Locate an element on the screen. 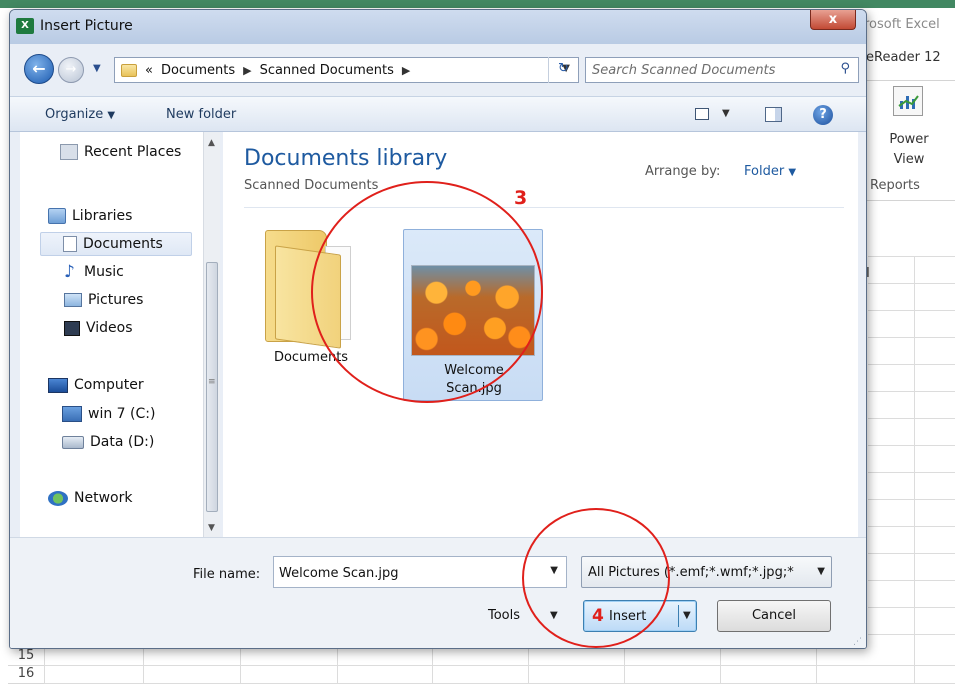  insert-split-divider is located at coordinates (678, 616).